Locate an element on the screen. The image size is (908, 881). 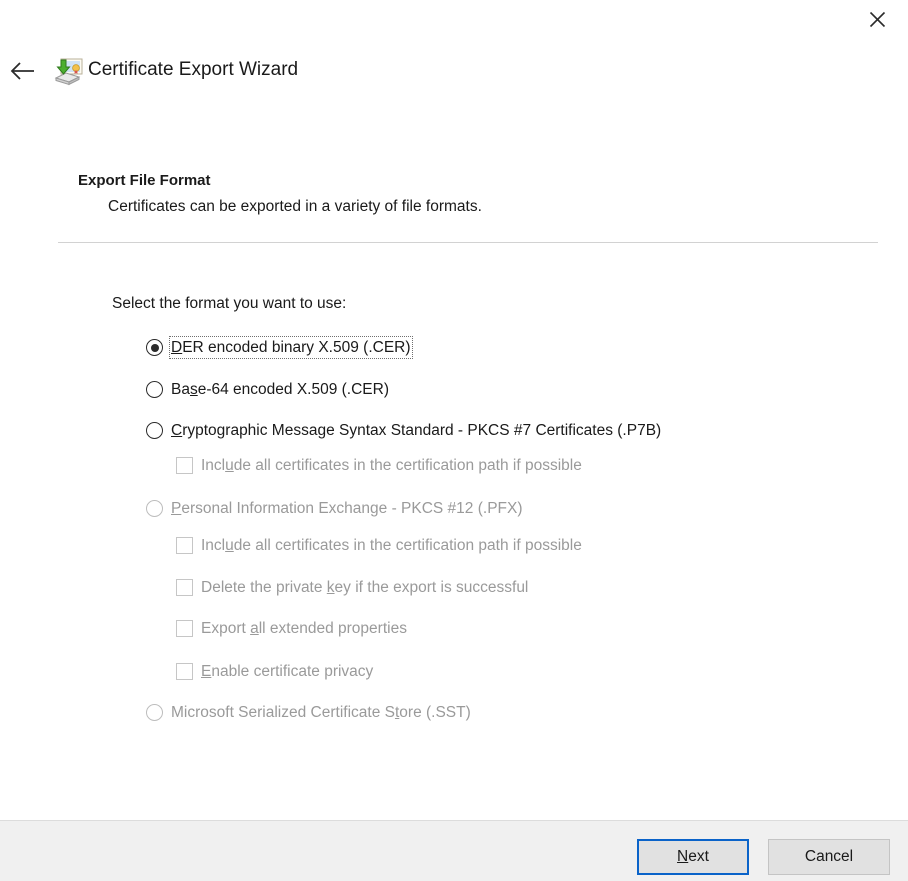
accelerator-char: k is located at coordinates (330, 587).